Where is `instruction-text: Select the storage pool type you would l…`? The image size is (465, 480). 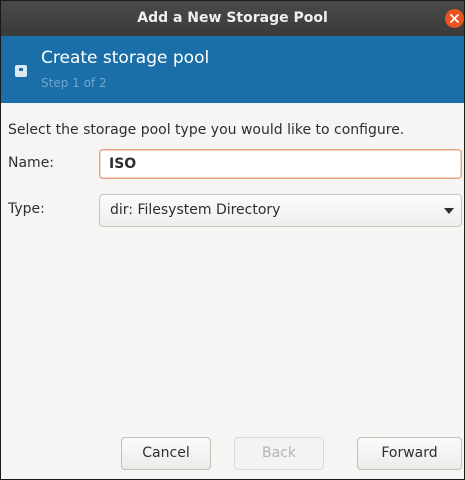
instruction-text: Select the storage pool type you would l… is located at coordinates (206, 130).